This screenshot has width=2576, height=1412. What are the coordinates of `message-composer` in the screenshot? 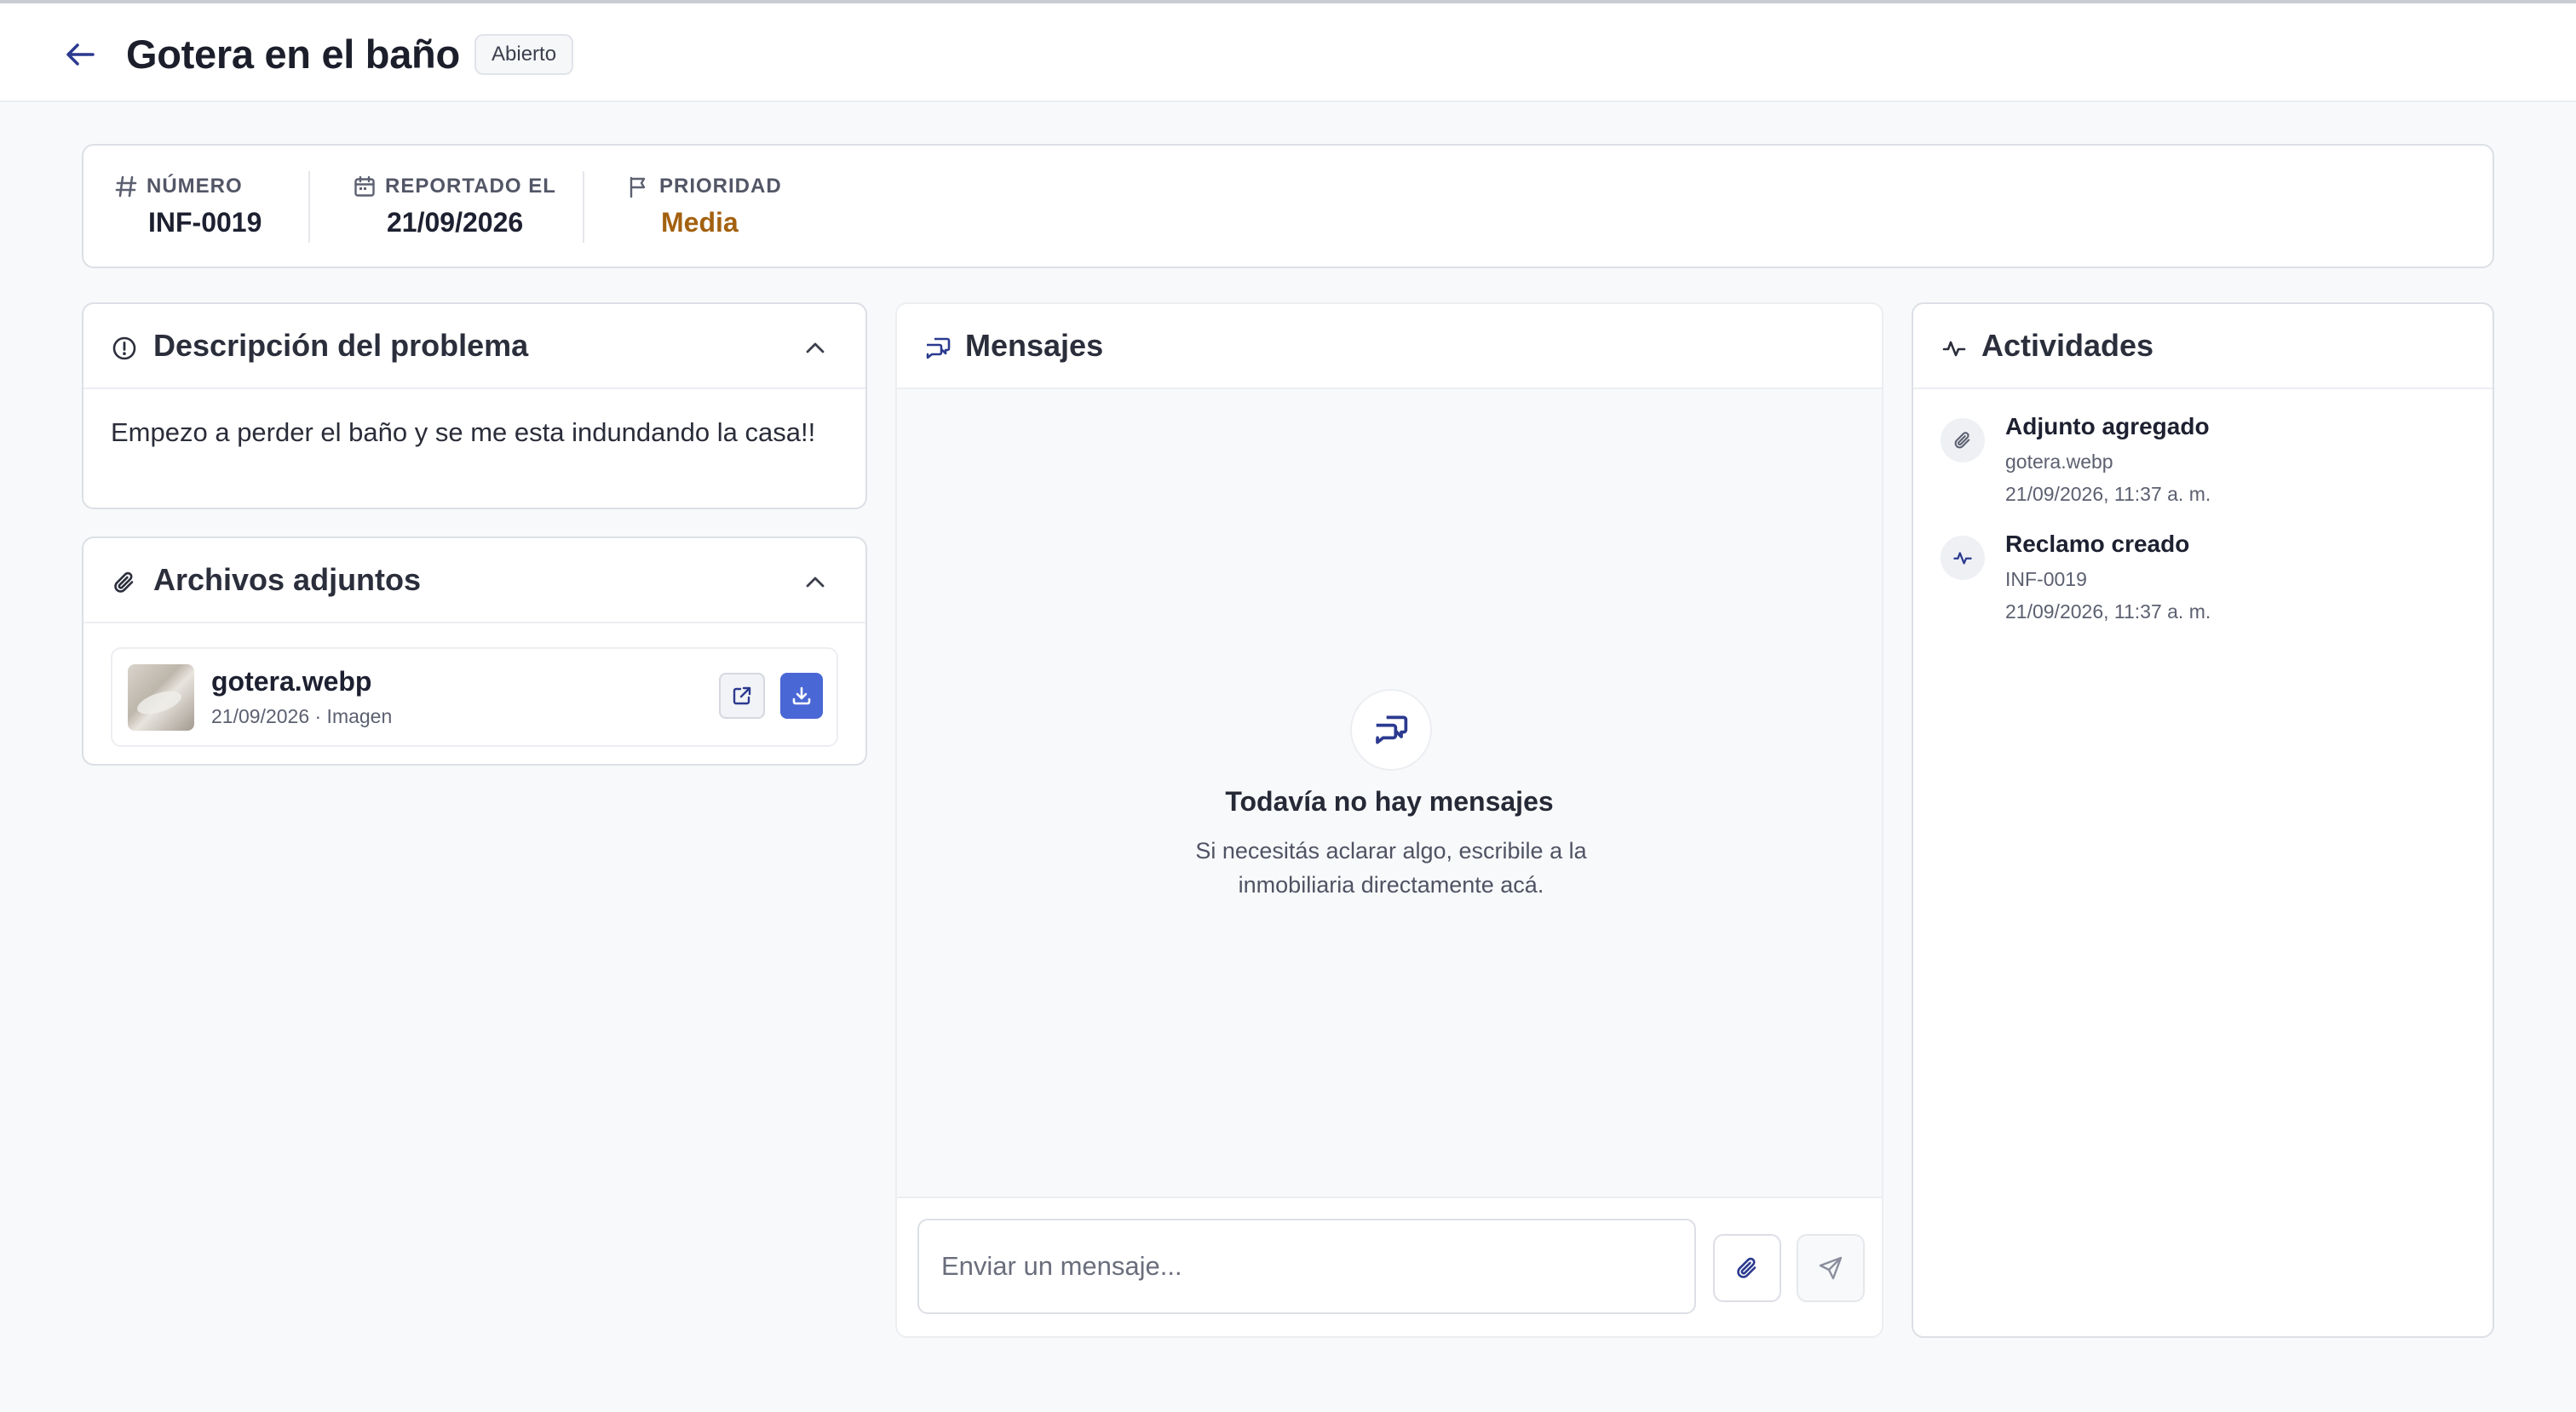 It's located at (1390, 1266).